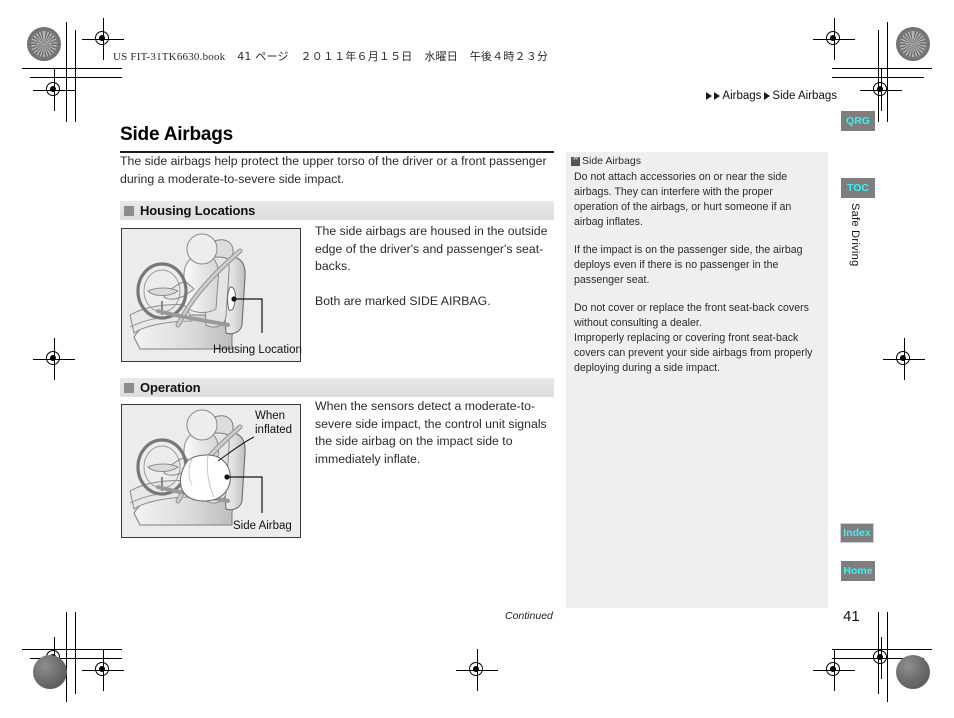 The height and width of the screenshot is (718, 954). What do you see at coordinates (356, 56) in the screenshot?
I see `book-date: ２０１１年６月１５日` at bounding box center [356, 56].